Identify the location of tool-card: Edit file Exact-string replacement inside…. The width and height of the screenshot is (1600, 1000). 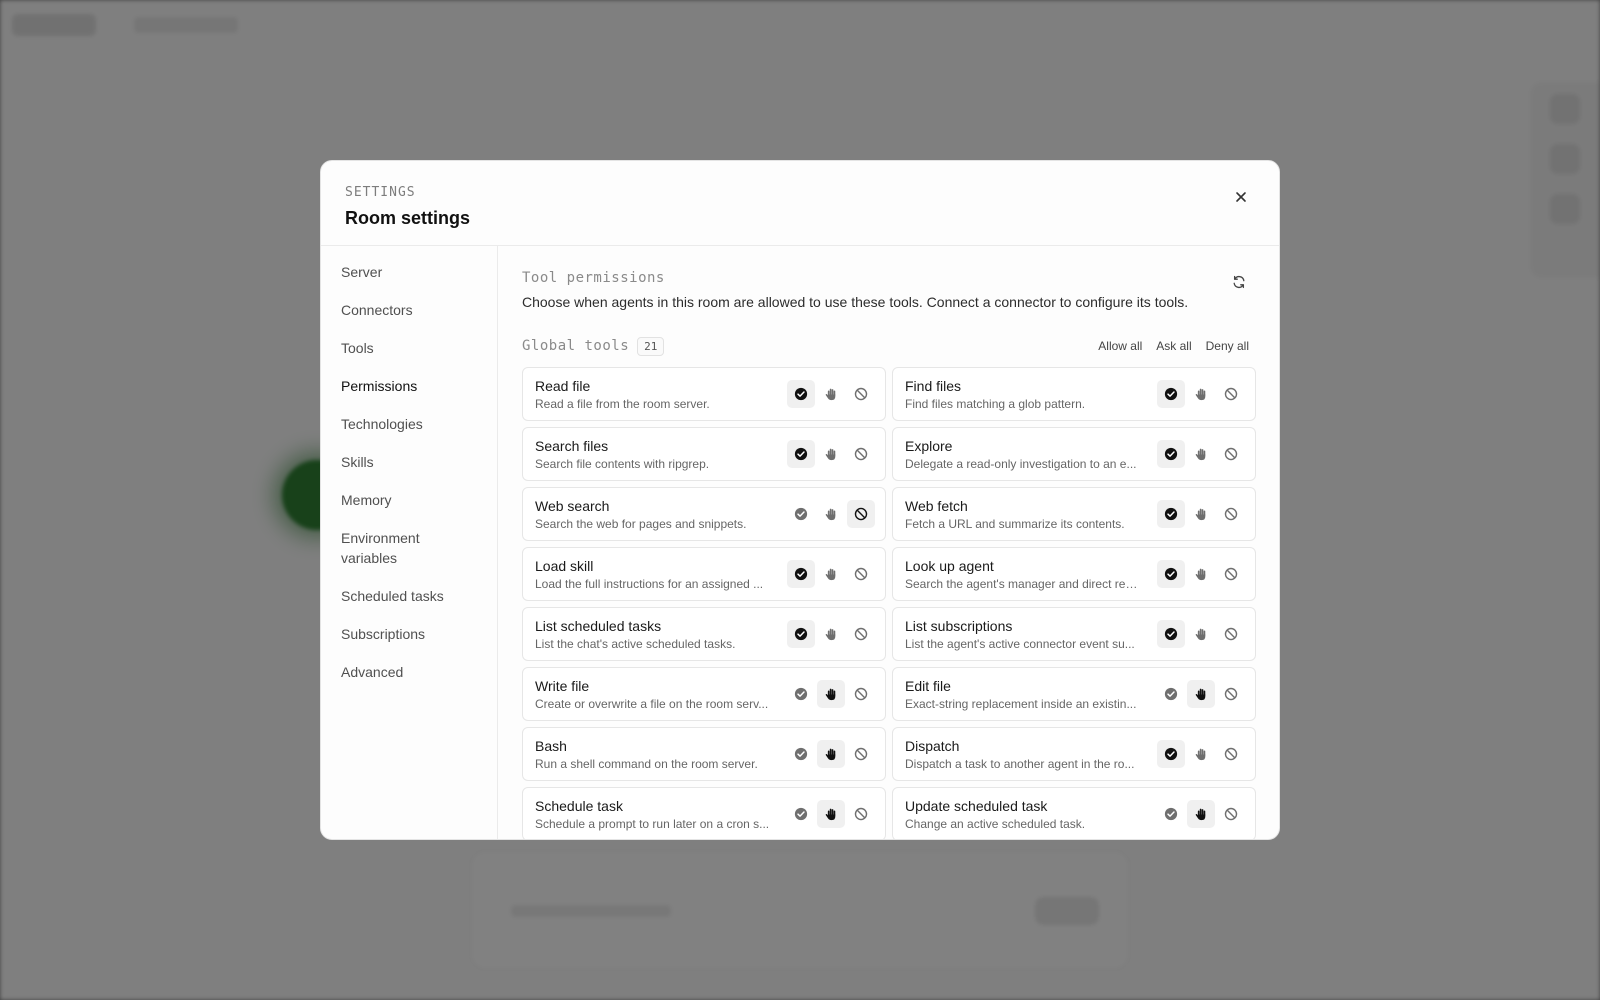
(1074, 694).